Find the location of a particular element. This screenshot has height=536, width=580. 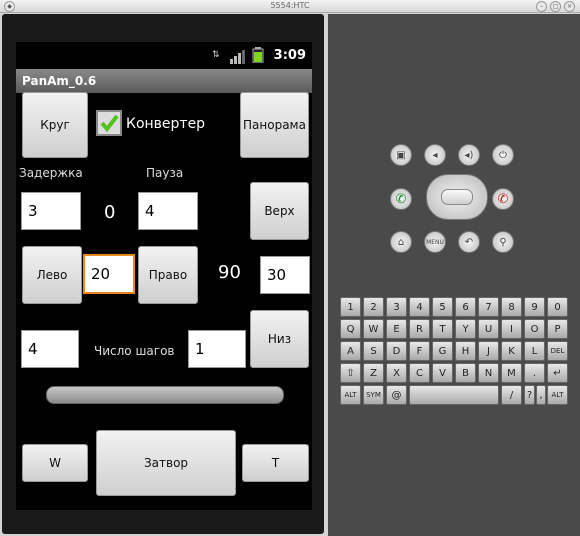

key-period: . is located at coordinates (534, 373).